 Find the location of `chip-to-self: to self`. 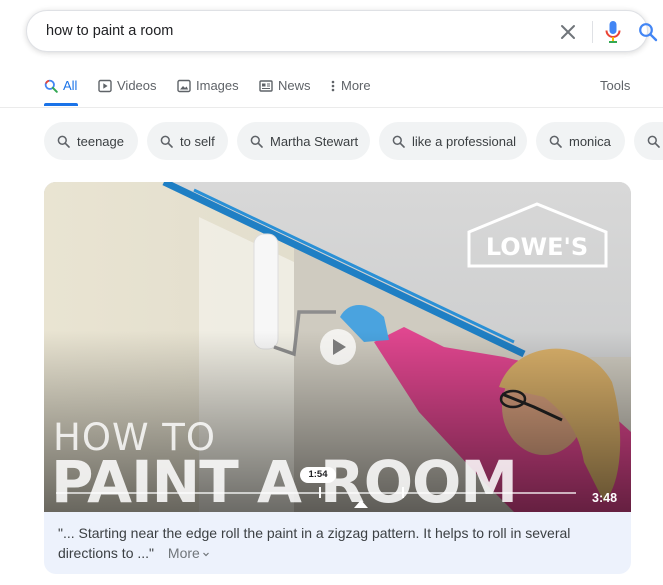

chip-to-self: to self is located at coordinates (187, 141).